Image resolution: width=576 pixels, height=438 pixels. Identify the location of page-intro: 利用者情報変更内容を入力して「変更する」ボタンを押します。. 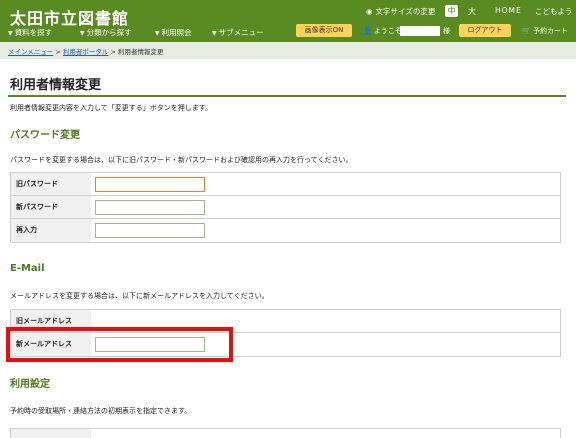
(111, 108).